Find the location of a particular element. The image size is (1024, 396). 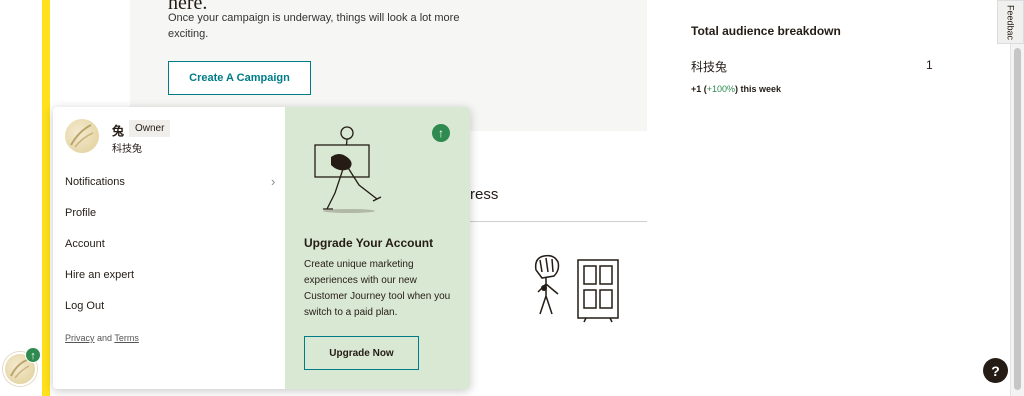

menu-item-label: Log Out is located at coordinates (85, 306).